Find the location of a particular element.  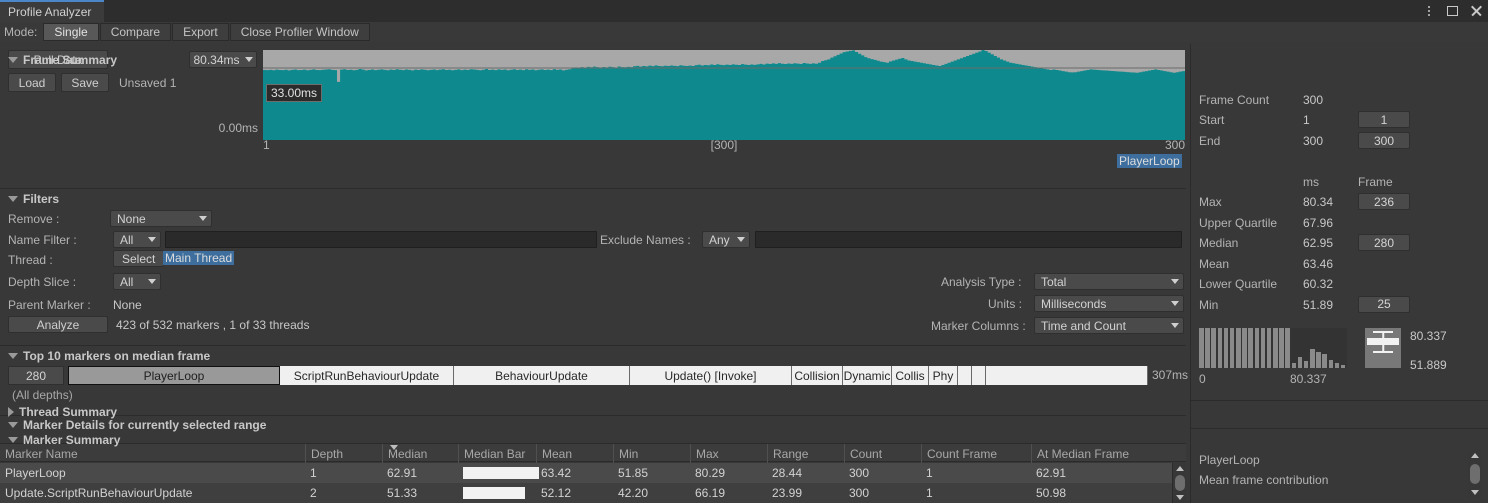

frame-time-graph is located at coordinates (724, 95).